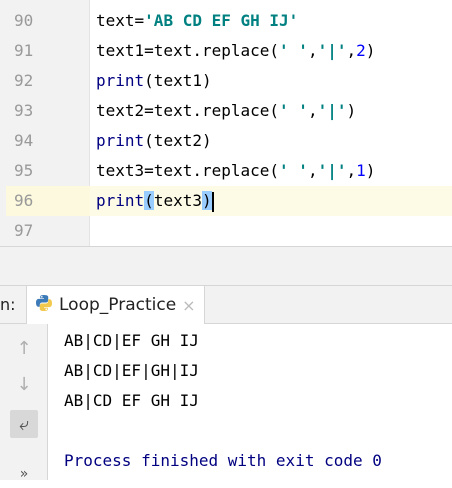 The image size is (452, 488). Describe the element at coordinates (120, 20) in the screenshot. I see `code-token: text=` at that location.